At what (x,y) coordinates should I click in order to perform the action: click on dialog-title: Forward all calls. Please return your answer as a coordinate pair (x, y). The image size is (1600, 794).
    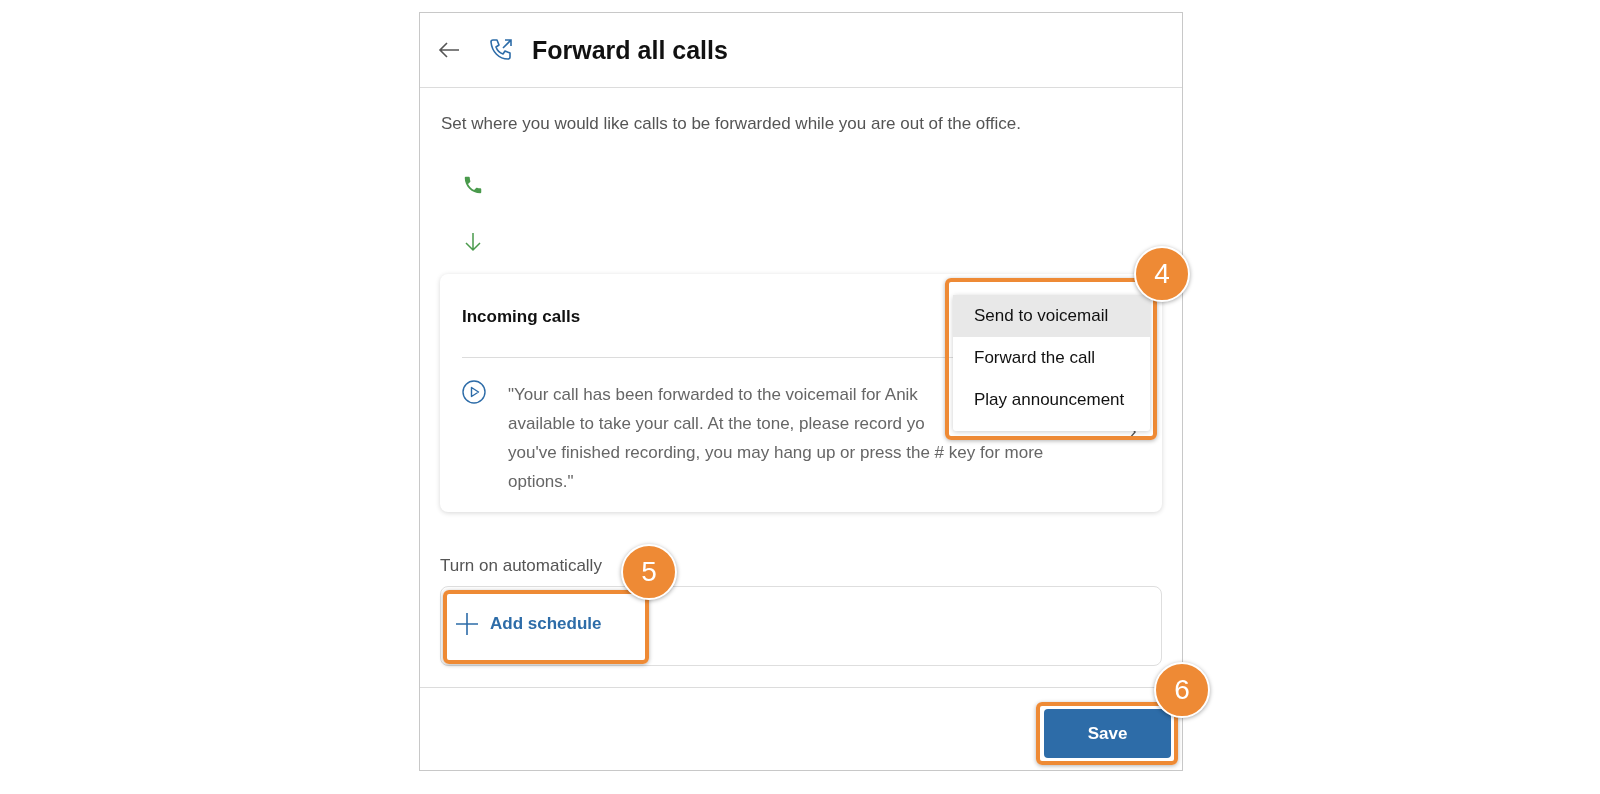
    Looking at the image, I should click on (630, 50).